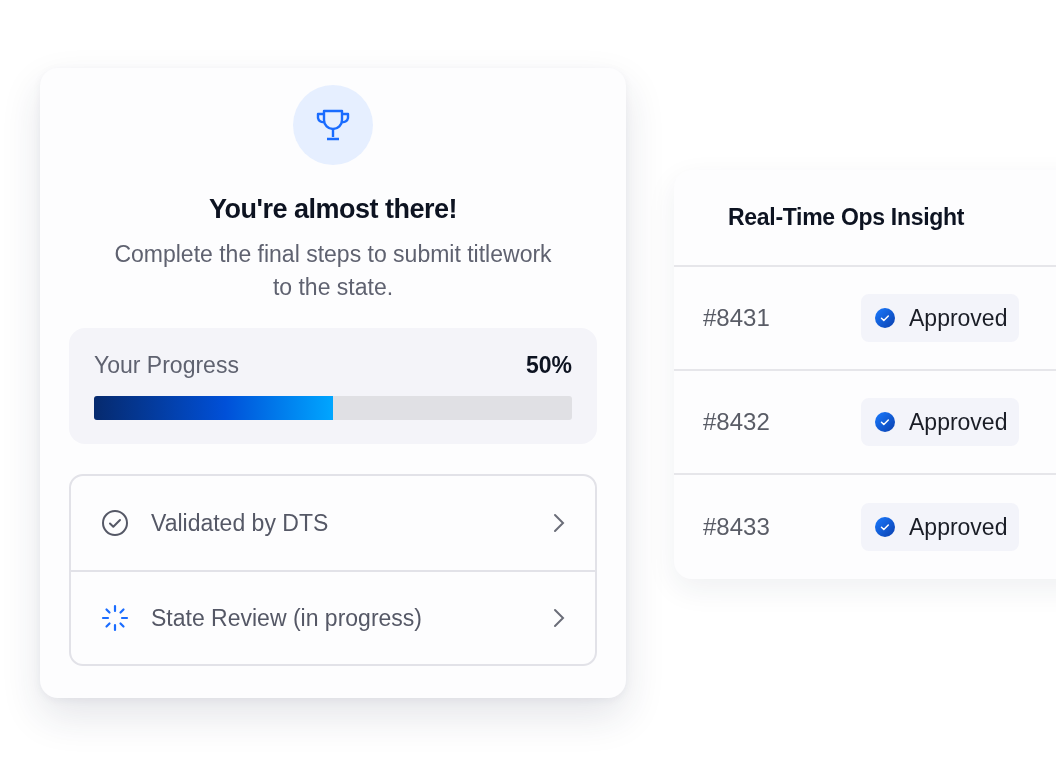 The image size is (1056, 779). What do you see at coordinates (548, 365) in the screenshot?
I see `progress-percent: 50%` at bounding box center [548, 365].